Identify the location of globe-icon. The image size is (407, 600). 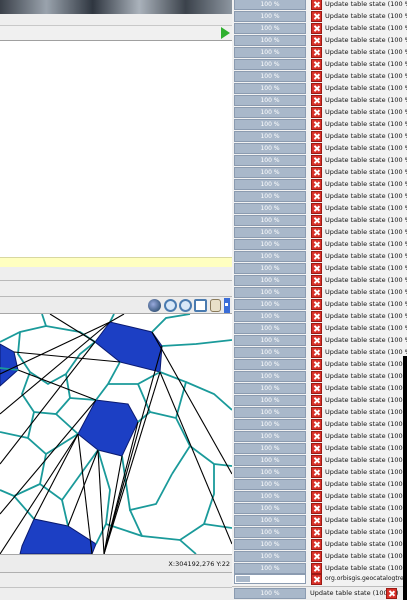
(154, 305).